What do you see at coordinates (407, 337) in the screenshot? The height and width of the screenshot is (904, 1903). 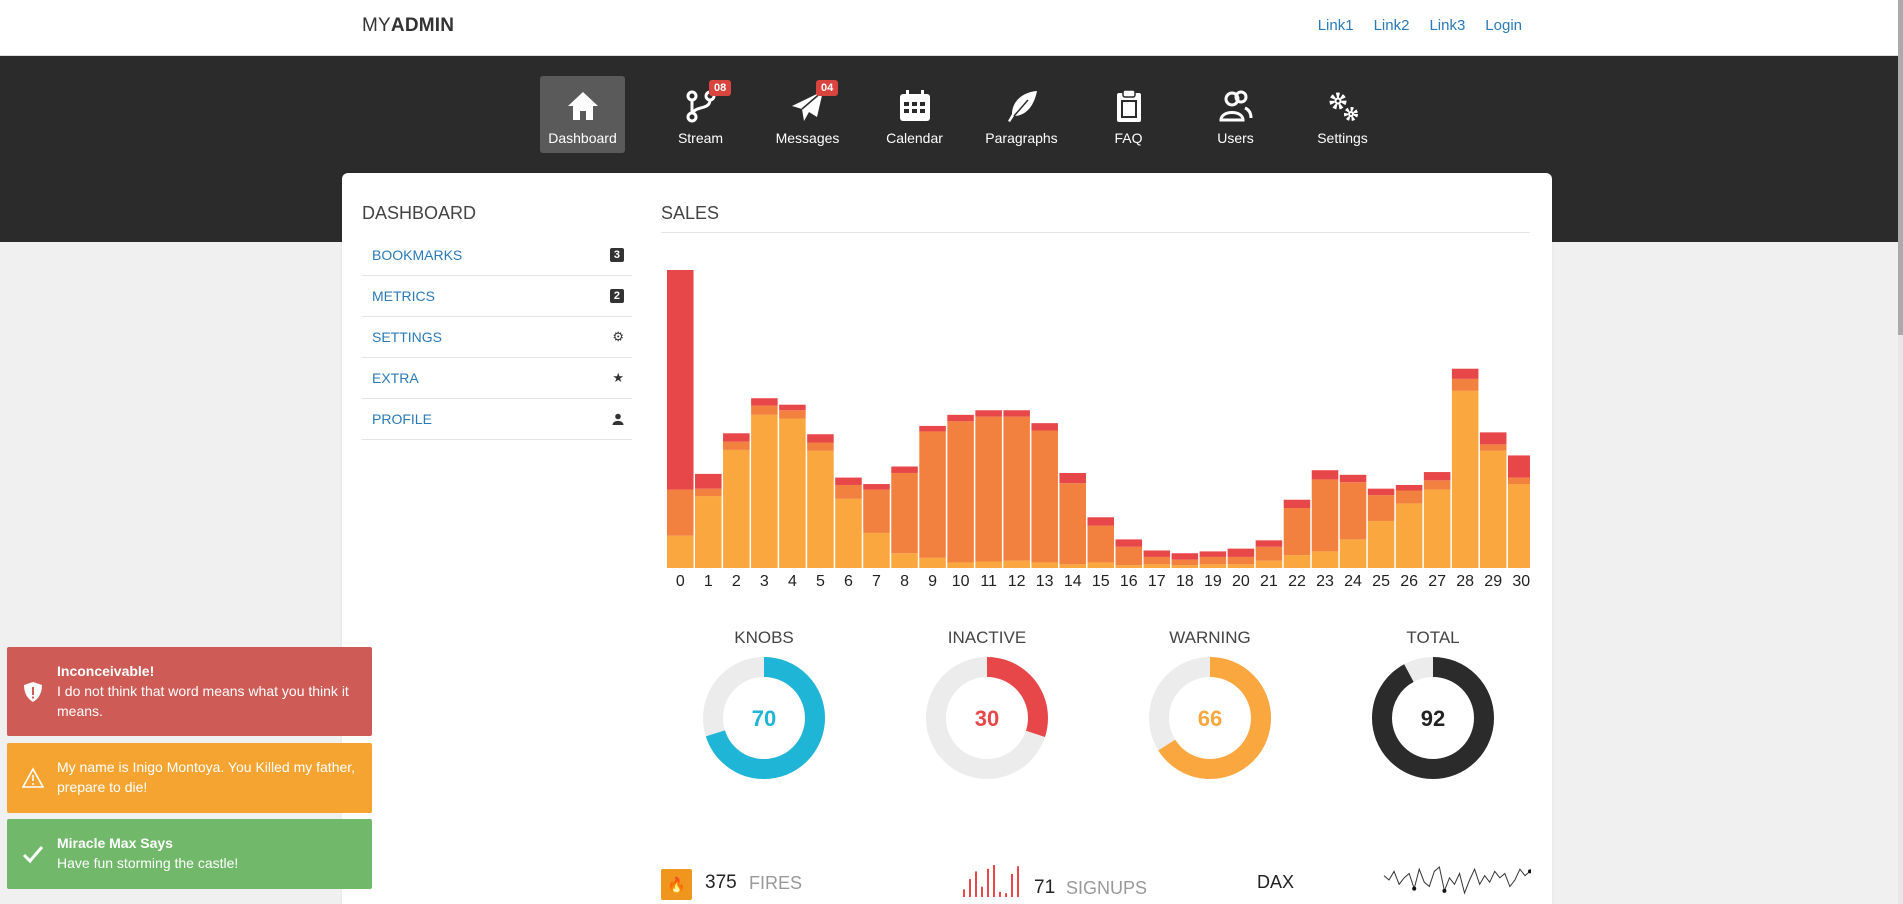 I see `sidebar-item-label: SETTINGS` at bounding box center [407, 337].